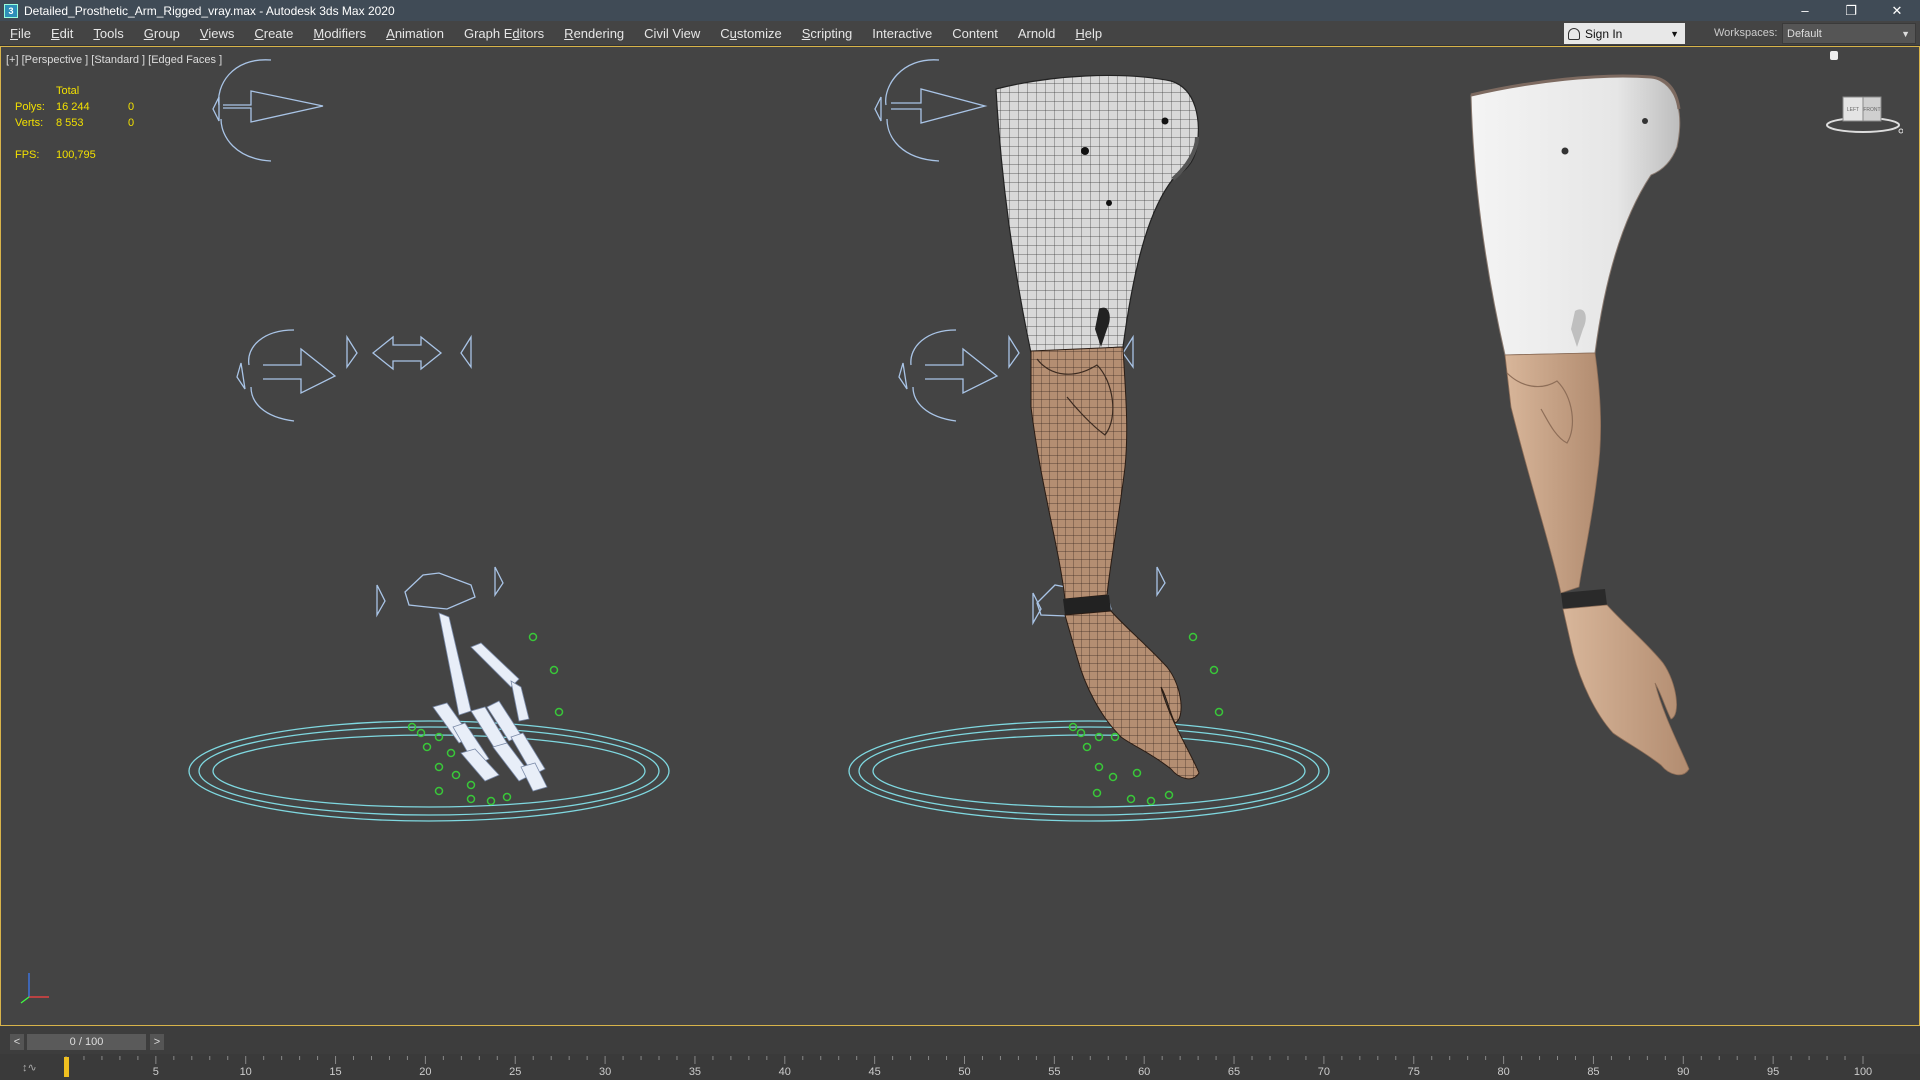 This screenshot has height=1080, width=1920. What do you see at coordinates (1580, 425) in the screenshot?
I see `shaded-arm-mesh` at bounding box center [1580, 425].